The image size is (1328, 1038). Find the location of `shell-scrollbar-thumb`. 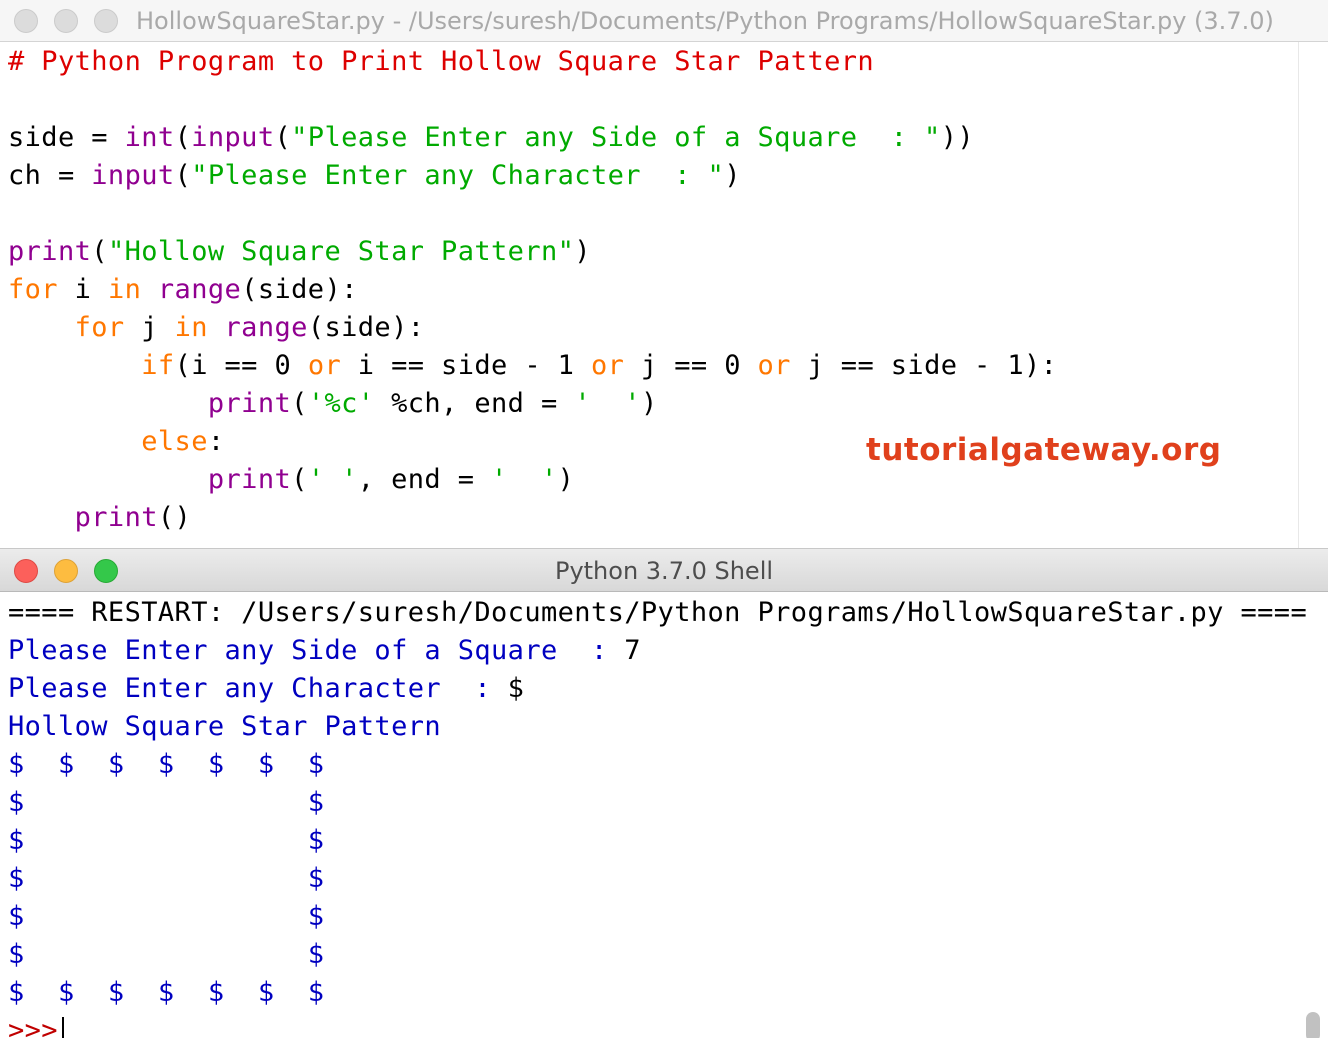

shell-scrollbar-thumb is located at coordinates (1313, 1025).